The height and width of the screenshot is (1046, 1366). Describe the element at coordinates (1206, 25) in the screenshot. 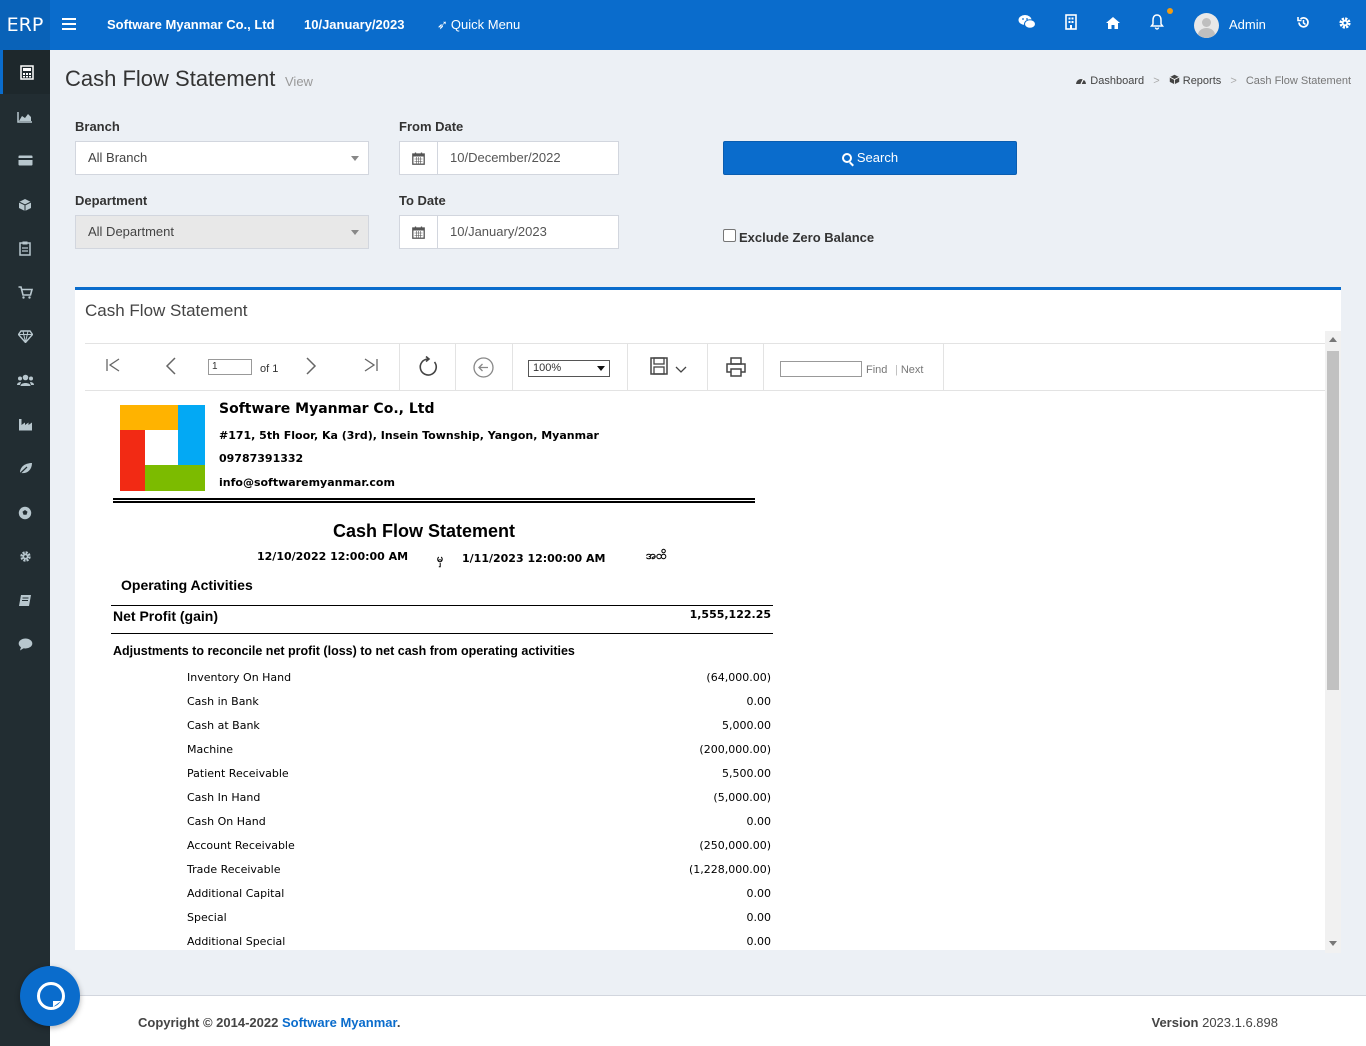

I see `user-avatar` at that location.